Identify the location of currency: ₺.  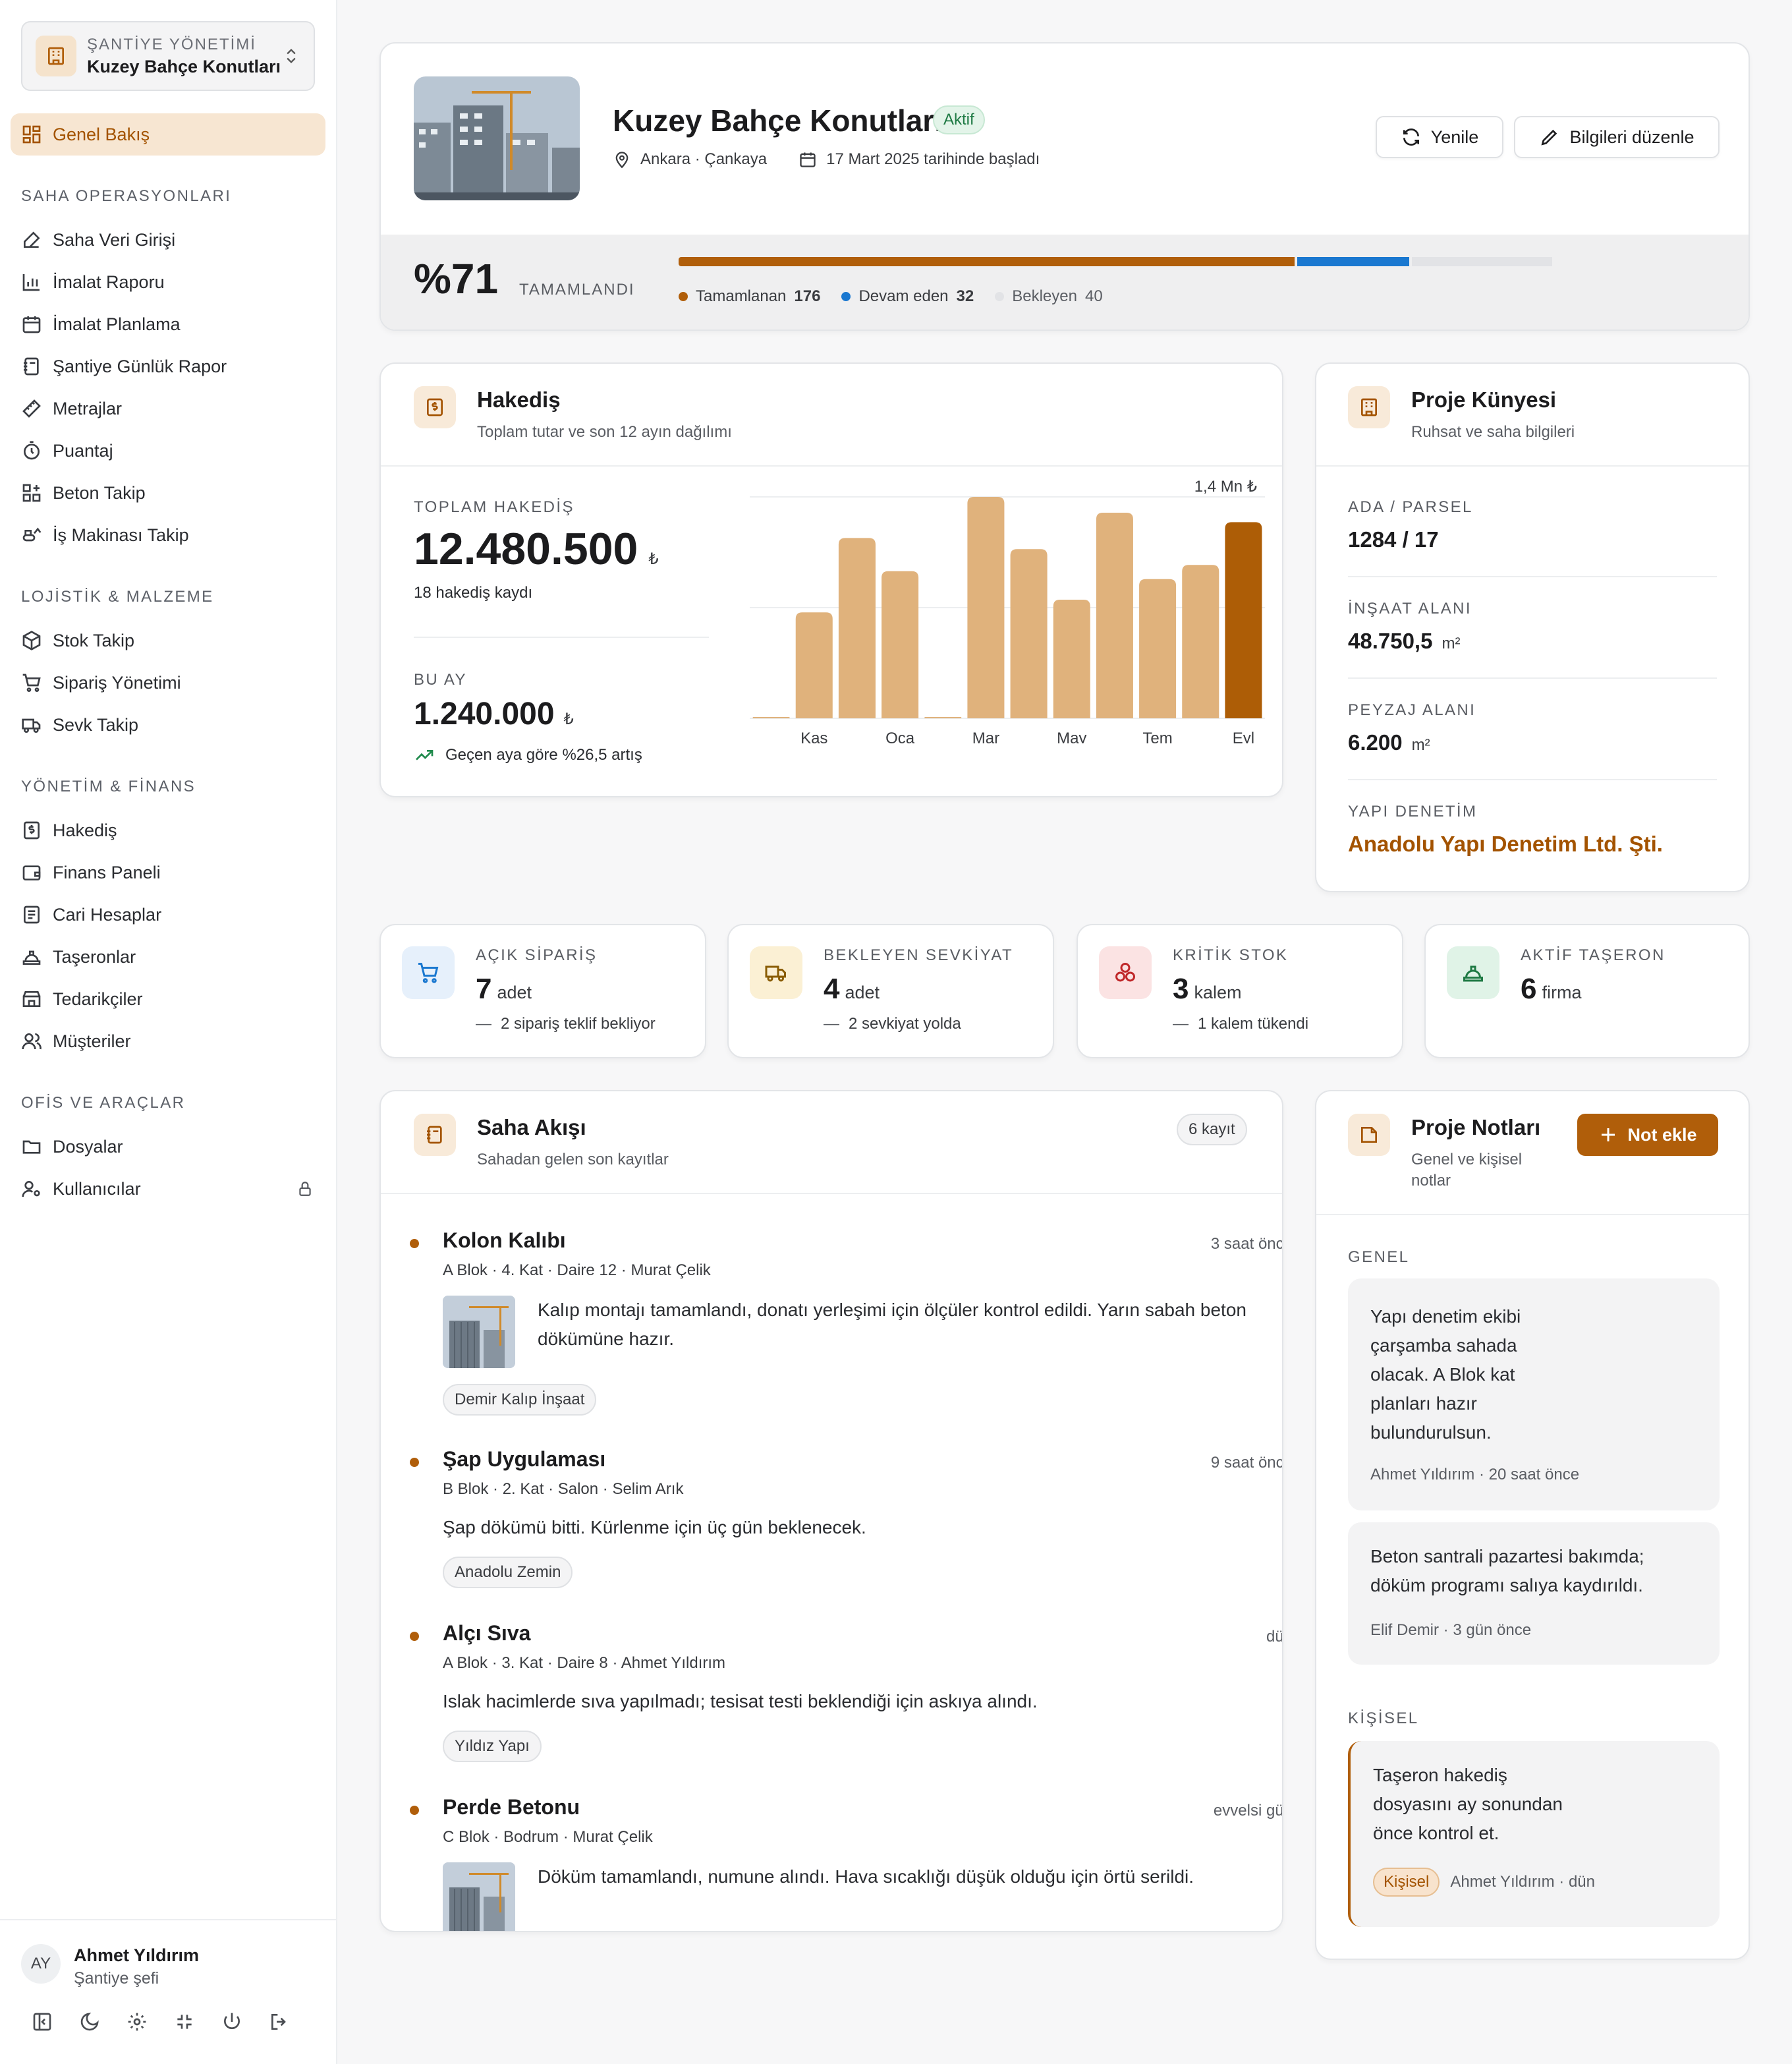
(653, 559).